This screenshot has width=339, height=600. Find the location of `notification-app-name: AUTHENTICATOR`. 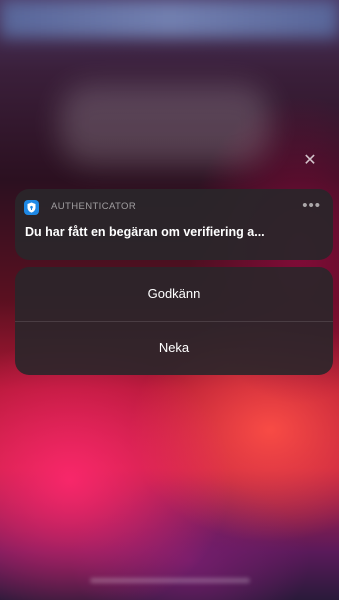

notification-app-name: AUTHENTICATOR is located at coordinates (94, 206).